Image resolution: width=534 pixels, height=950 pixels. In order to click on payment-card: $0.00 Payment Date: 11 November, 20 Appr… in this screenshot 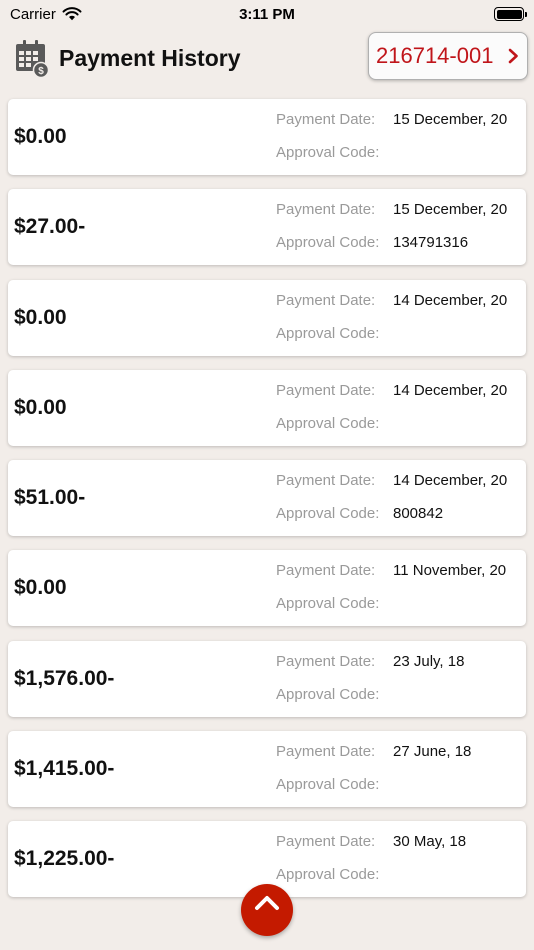, I will do `click(267, 588)`.